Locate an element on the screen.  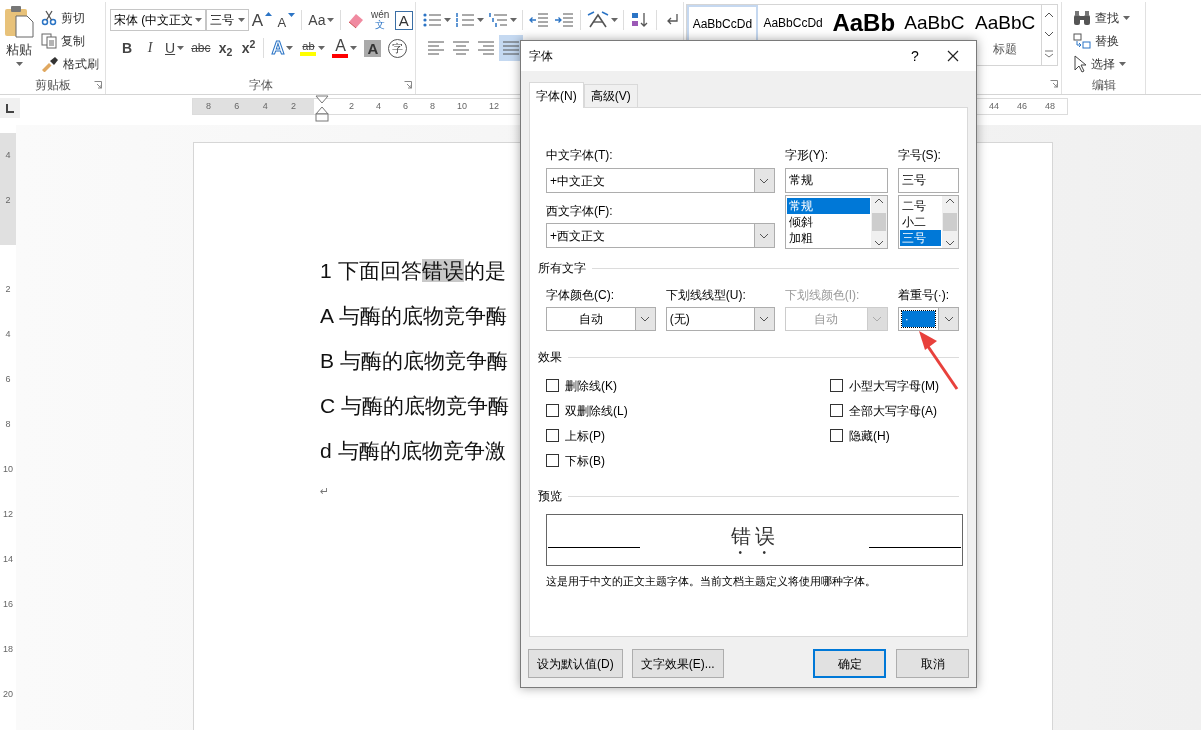
color-button: A is located at coordinates (345, 48).